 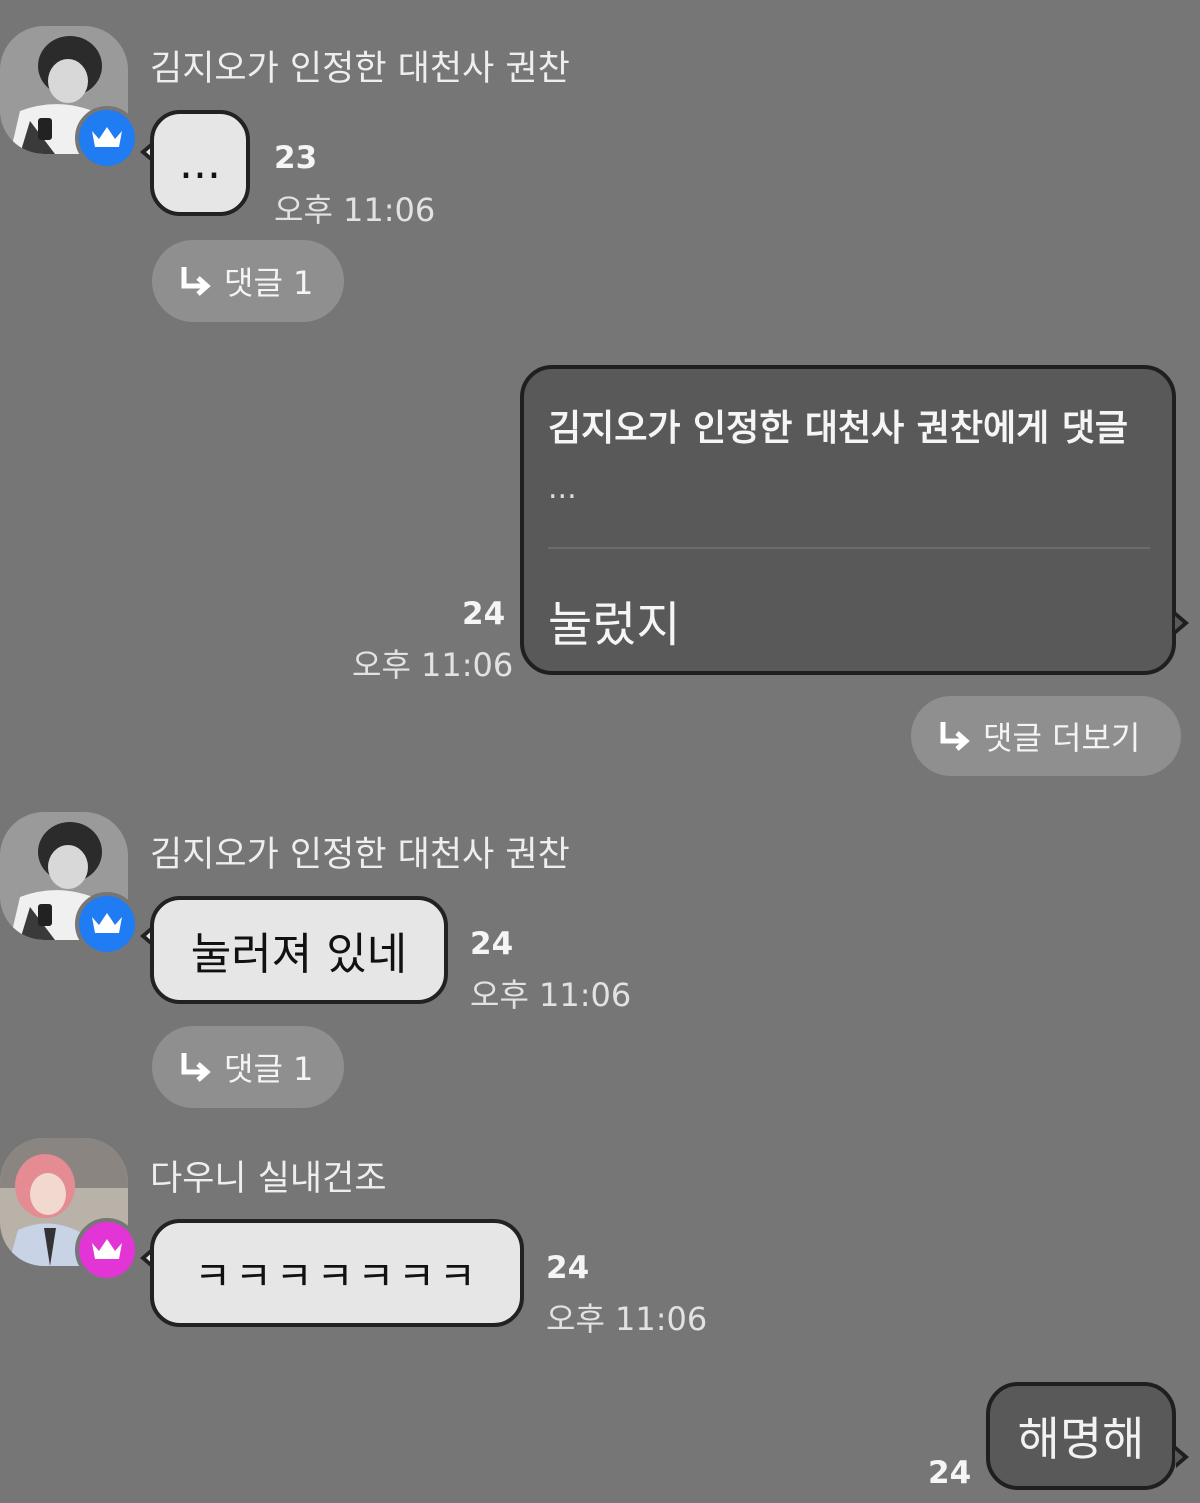 I want to click on reply-message-bubble: 김지오가 인정한 대천사 권찬에게 댓글 ... 눌렀지, so click(x=848, y=520).